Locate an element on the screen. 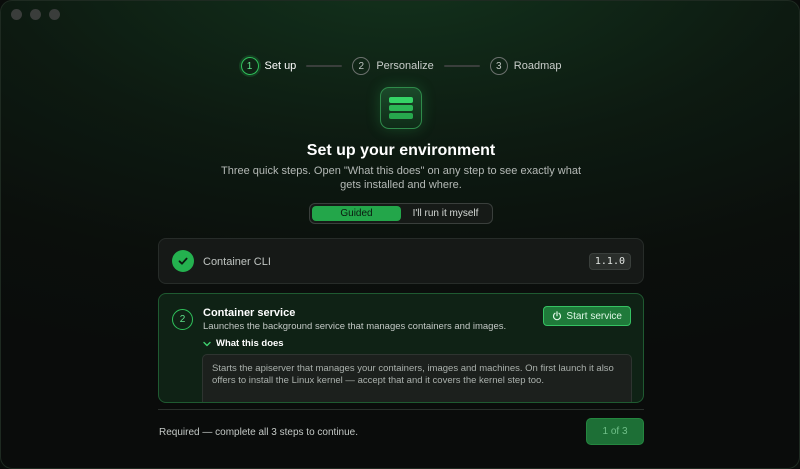 The image size is (800, 469). checkmark-icon is located at coordinates (183, 261).